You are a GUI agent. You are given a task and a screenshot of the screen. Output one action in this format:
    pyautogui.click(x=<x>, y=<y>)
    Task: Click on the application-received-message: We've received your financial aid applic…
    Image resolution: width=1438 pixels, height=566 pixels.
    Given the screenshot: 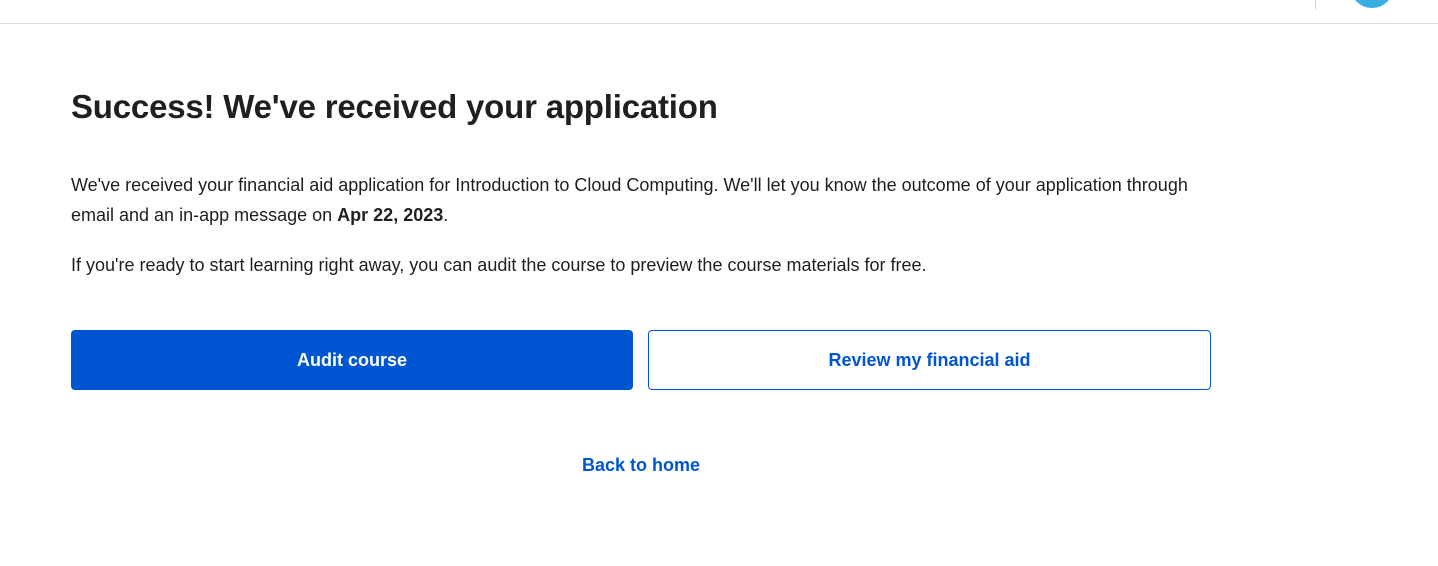 What is the action you would take?
    pyautogui.click(x=641, y=200)
    